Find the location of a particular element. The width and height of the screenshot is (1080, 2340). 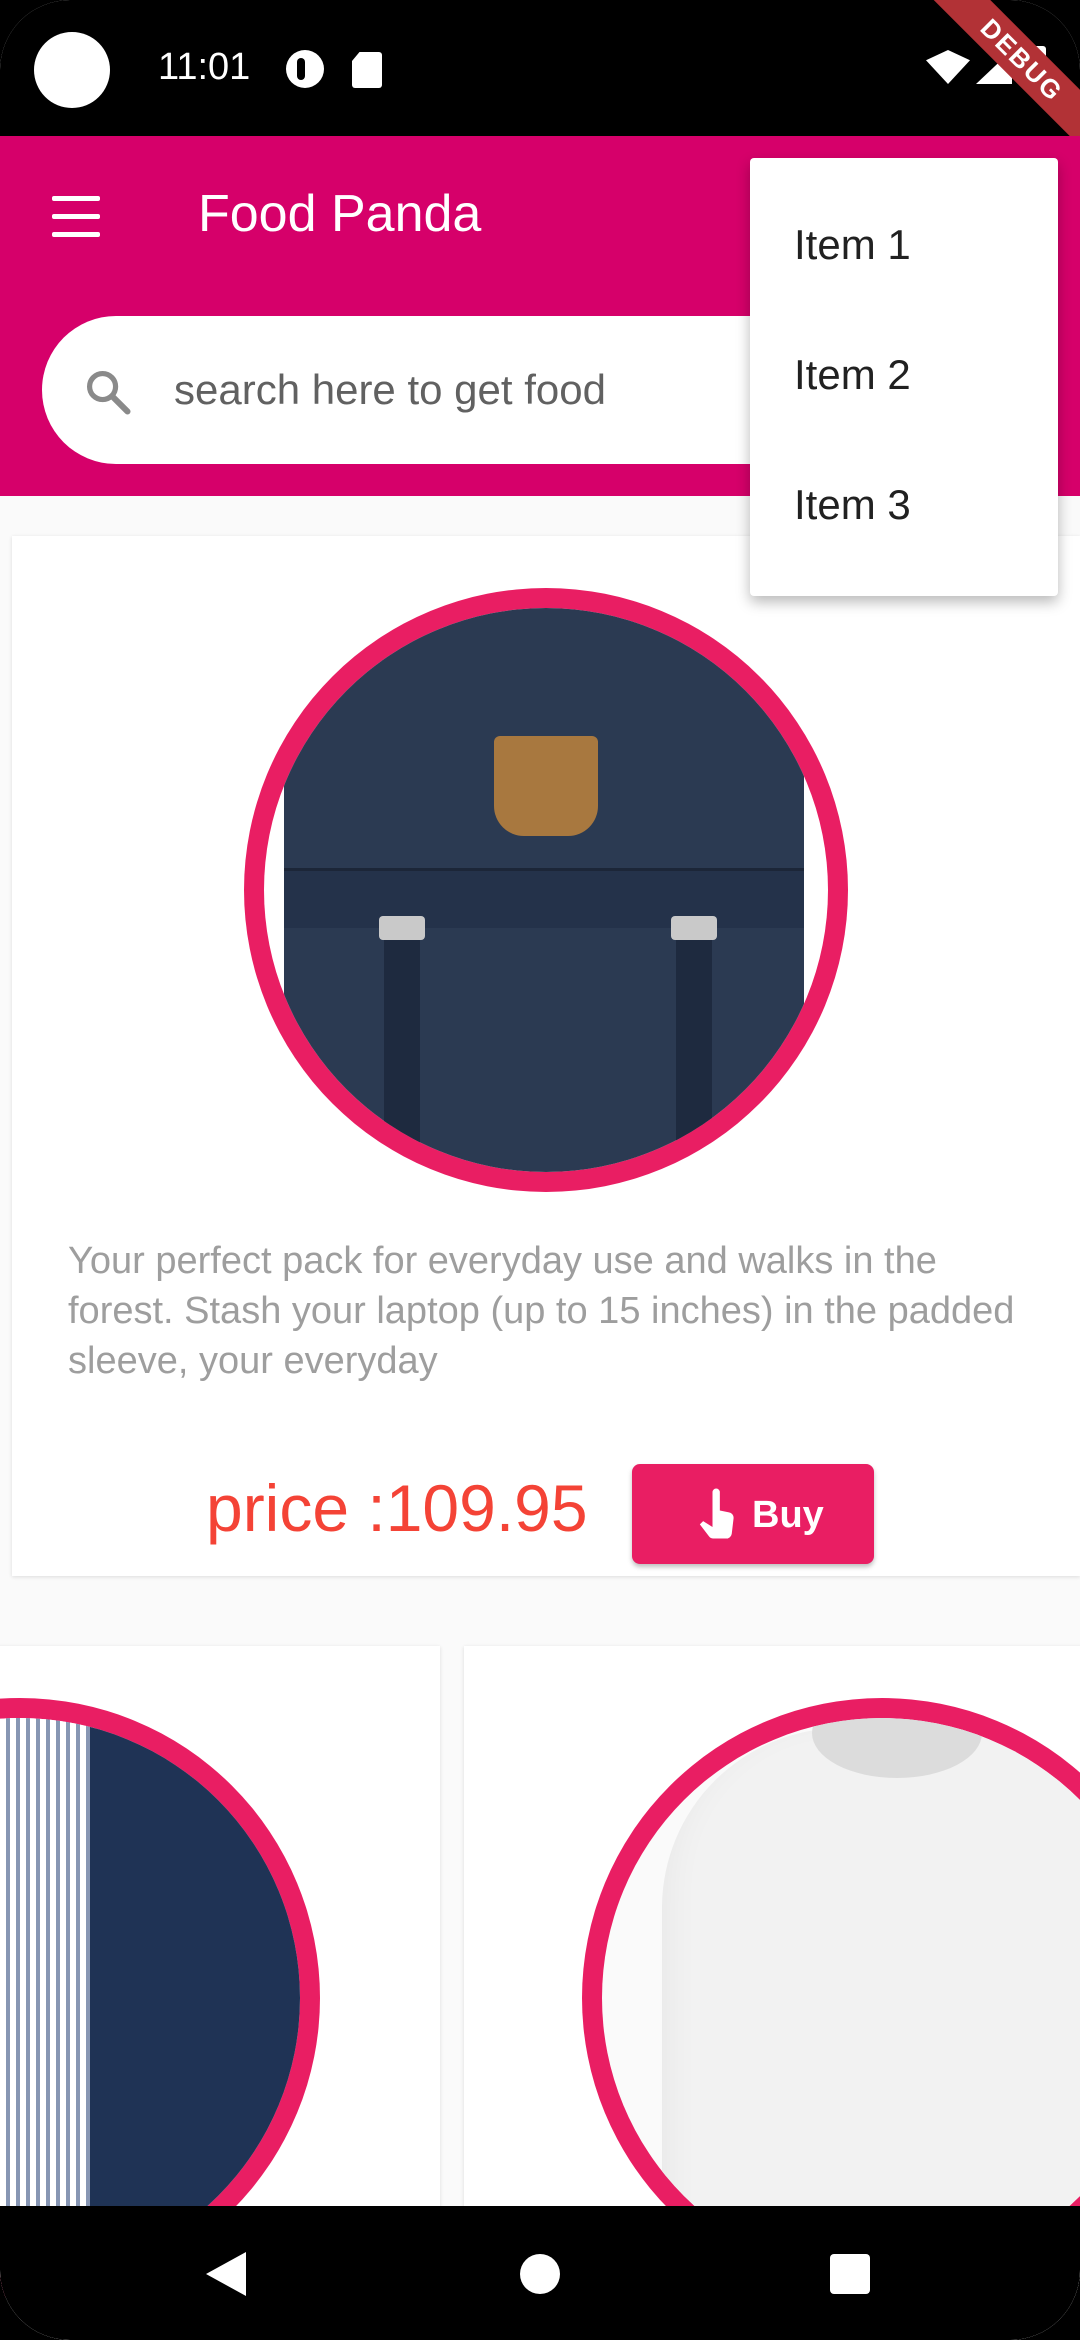

search-icon is located at coordinates (108, 392).